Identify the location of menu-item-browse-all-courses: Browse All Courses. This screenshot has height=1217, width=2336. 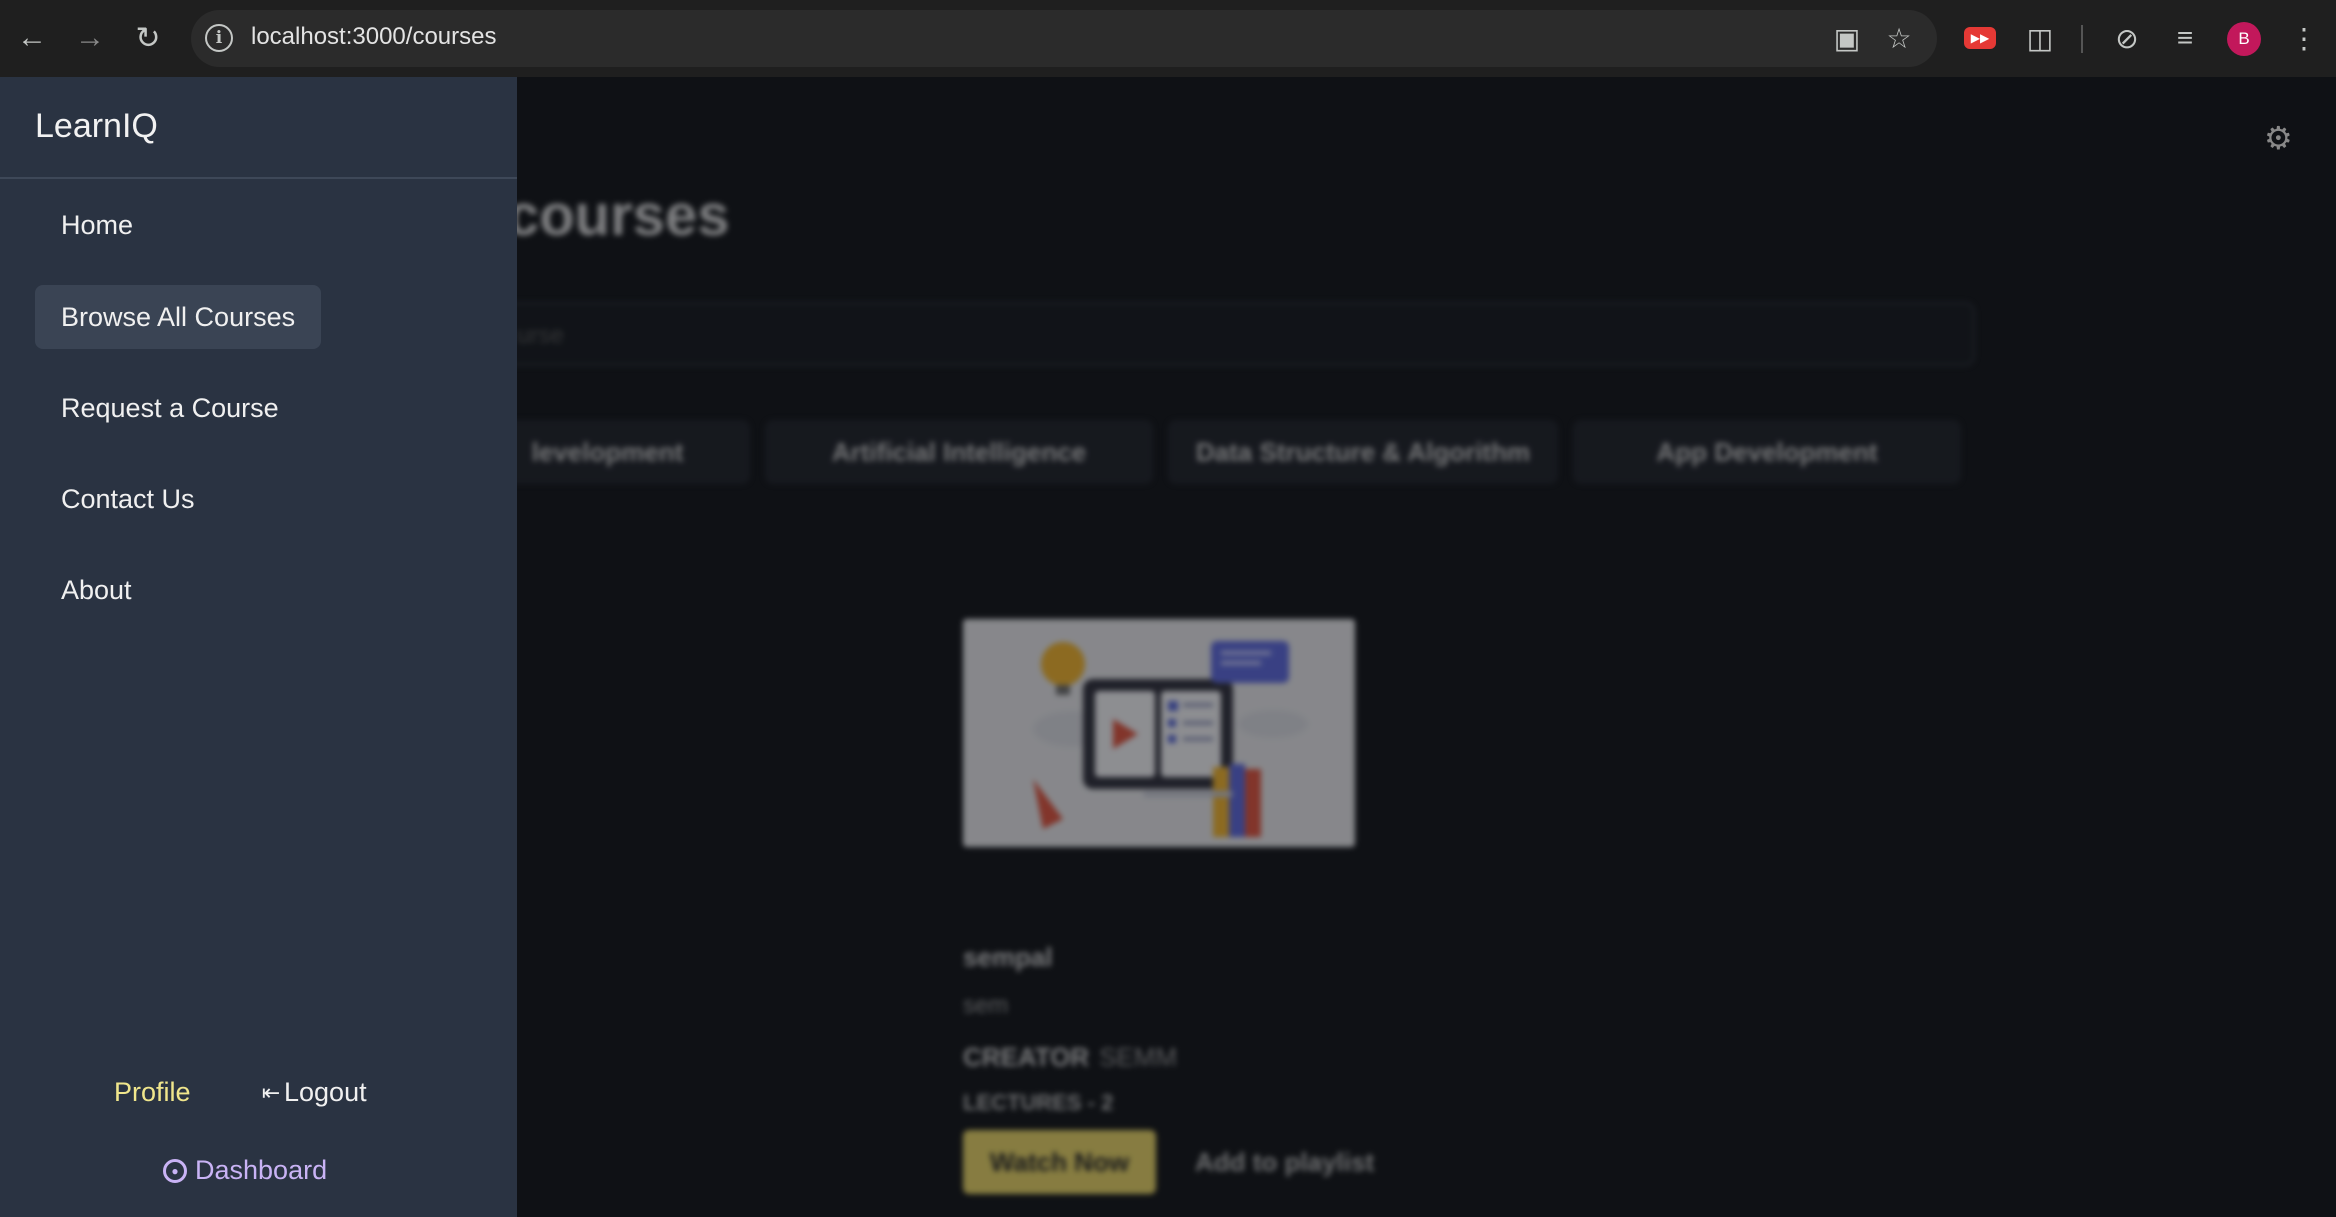
(178, 317).